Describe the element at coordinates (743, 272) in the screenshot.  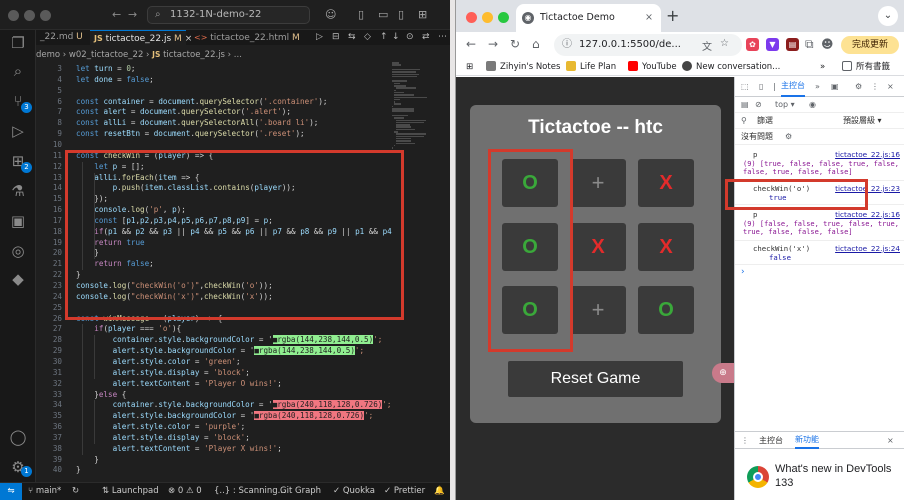
I see `console-prompt-icon: ›` at that location.